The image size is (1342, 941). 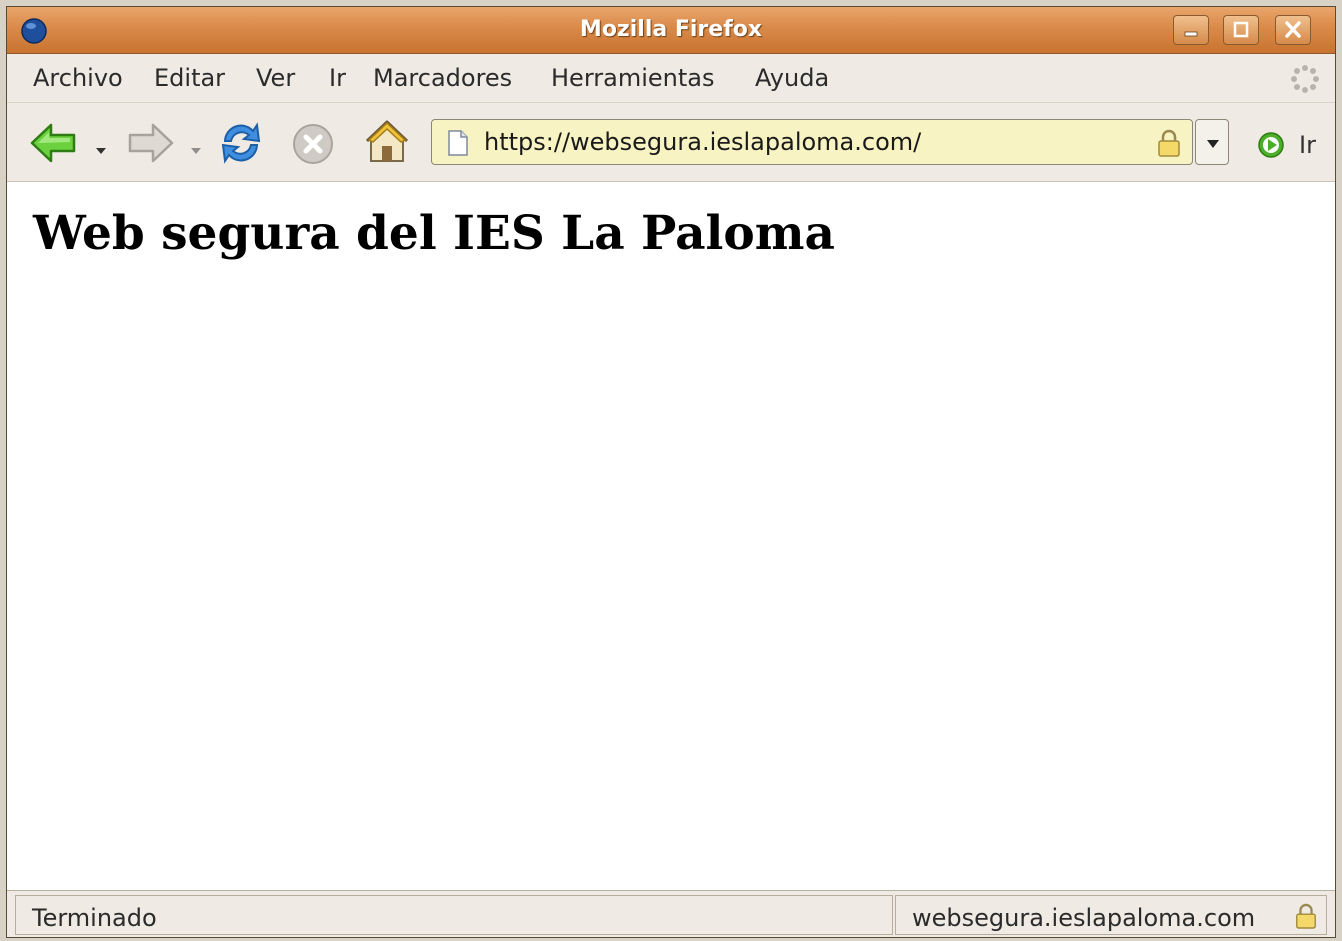 I want to click on address-bar: https://websegura.ieslapaloma.com/, so click(x=812, y=142).